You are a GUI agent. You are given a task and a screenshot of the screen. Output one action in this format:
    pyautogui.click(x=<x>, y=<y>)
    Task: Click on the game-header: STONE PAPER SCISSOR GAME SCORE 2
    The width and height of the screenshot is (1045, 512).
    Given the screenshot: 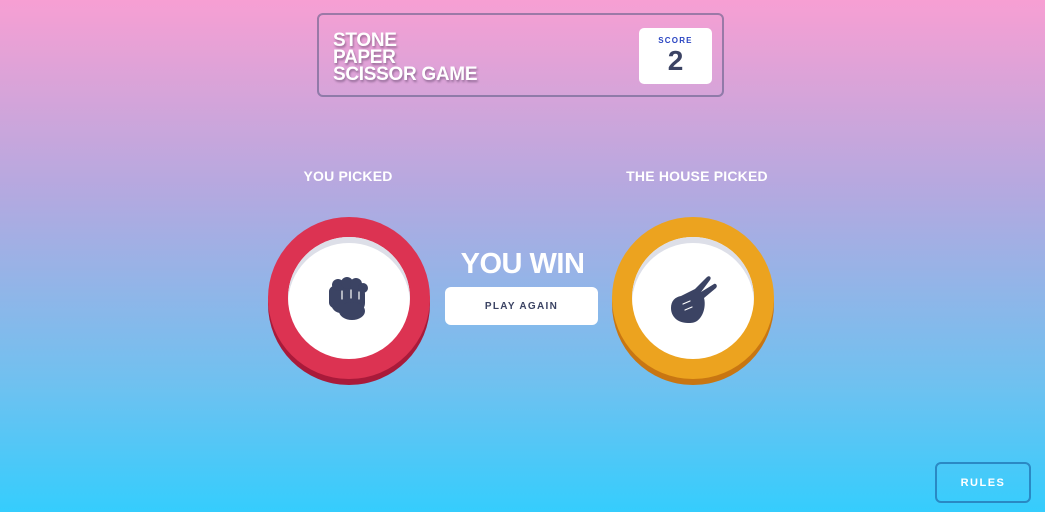 What is the action you would take?
    pyautogui.click(x=520, y=55)
    